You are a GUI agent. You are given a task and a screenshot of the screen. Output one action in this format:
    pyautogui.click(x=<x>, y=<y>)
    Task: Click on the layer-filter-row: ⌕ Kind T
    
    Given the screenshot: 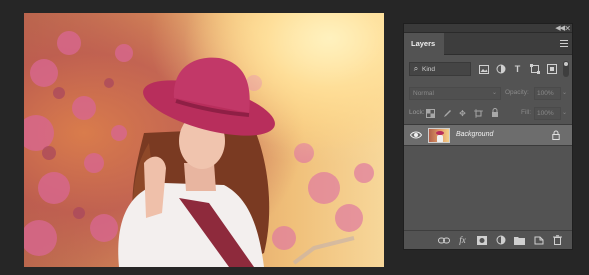 What is the action you would take?
    pyautogui.click(x=488, y=66)
    